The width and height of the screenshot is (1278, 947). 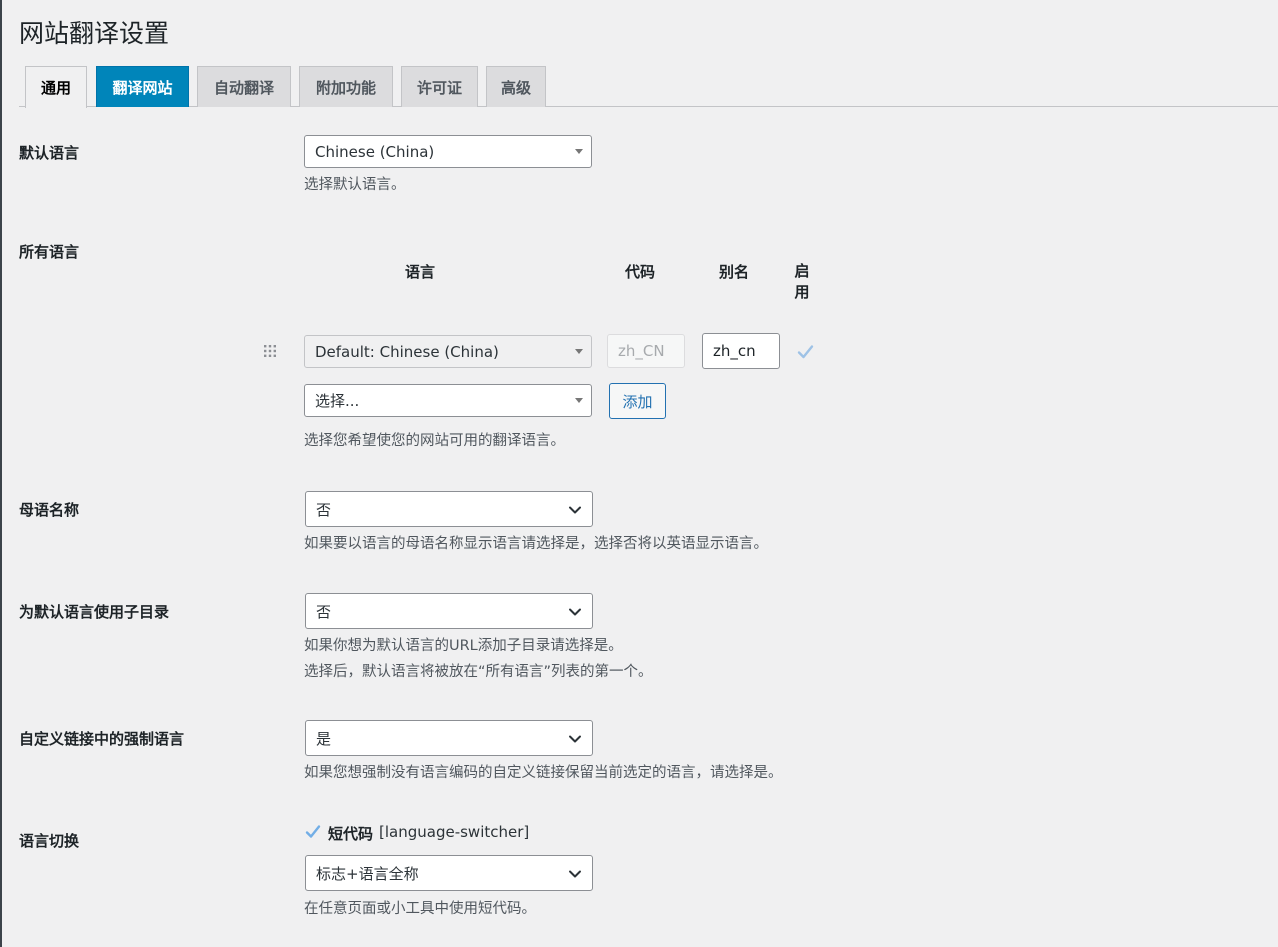 What do you see at coordinates (313, 832) in the screenshot?
I see `shortcode-check-icon` at bounding box center [313, 832].